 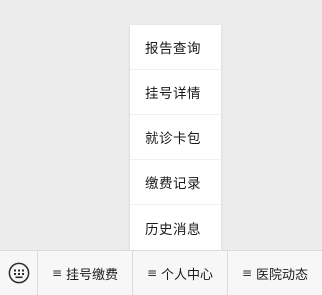 I want to click on tab-hospital-news: ≡ 医院动态, so click(x=275, y=273).